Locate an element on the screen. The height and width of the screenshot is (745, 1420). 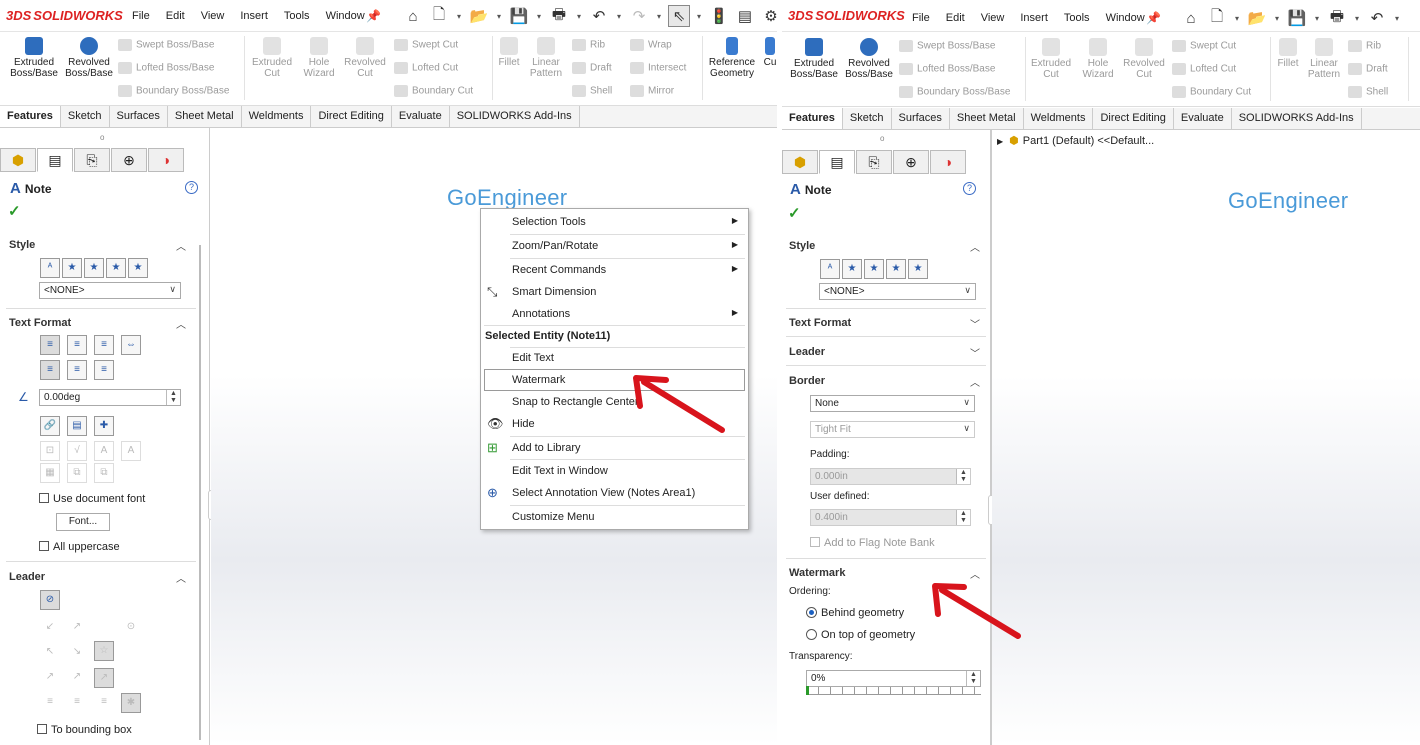
align-left-icon: ≡ is located at coordinates (50, 345).